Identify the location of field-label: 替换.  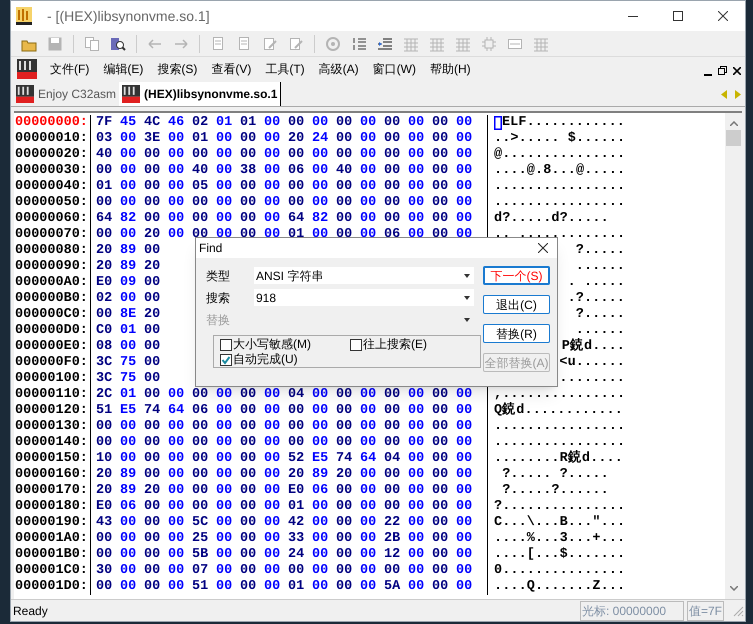
(218, 320).